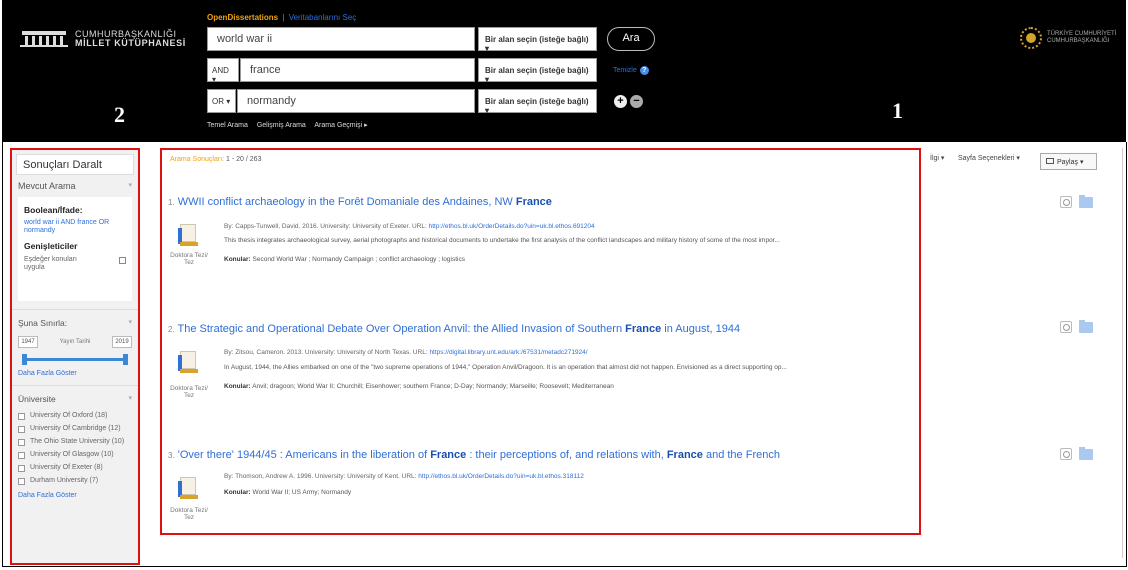 The height and width of the screenshot is (570, 1128). What do you see at coordinates (323, 17) in the screenshot?
I see `choose-databases-link: Veritabanlarını Seç` at bounding box center [323, 17].